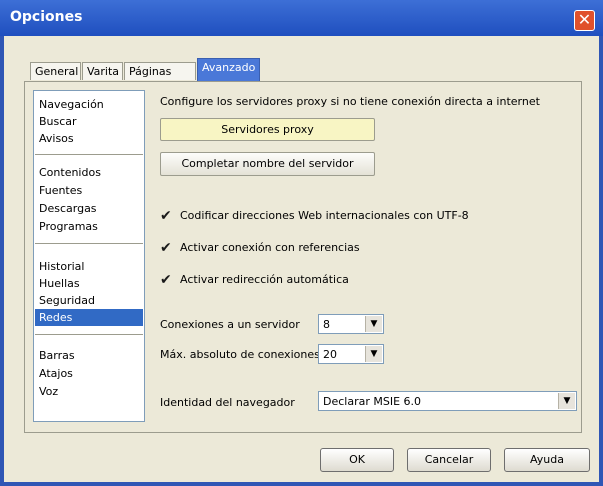 The image size is (603, 486). Describe the element at coordinates (326, 324) in the screenshot. I see `connections-per-server-value: 8` at that location.